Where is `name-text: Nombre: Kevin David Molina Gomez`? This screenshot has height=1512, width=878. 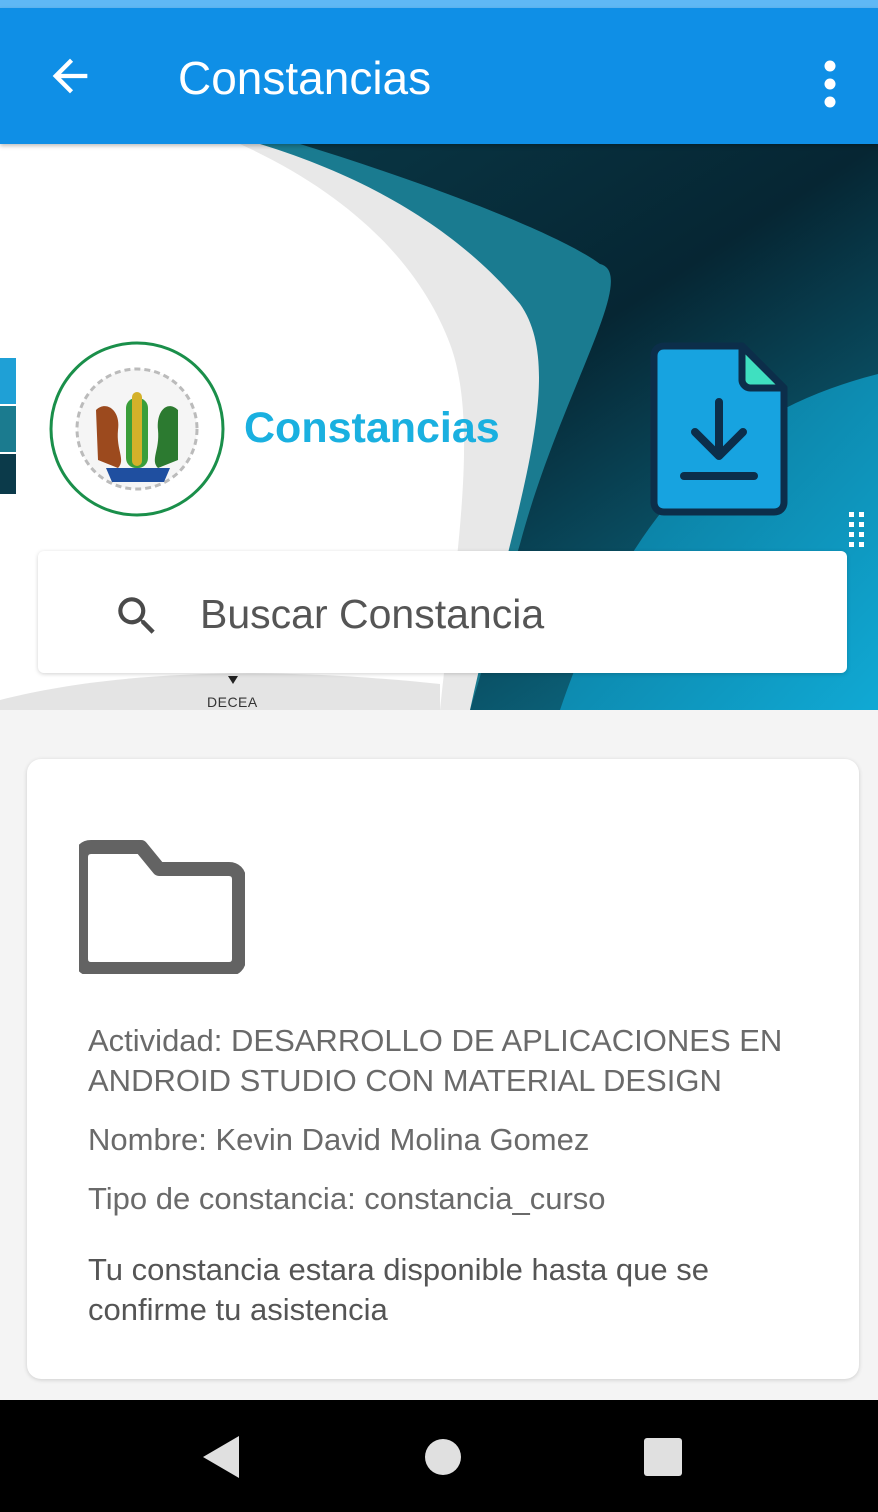
name-text: Nombre: Kevin David Molina Gomez is located at coordinates (339, 1139).